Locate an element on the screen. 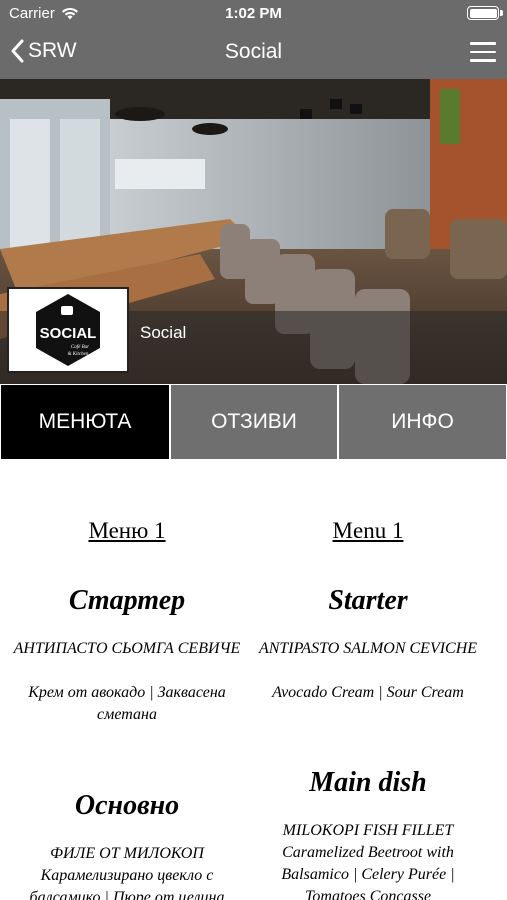 This screenshot has height=900, width=507. tab-reviews: ОТЗИВИ is located at coordinates (254, 422).